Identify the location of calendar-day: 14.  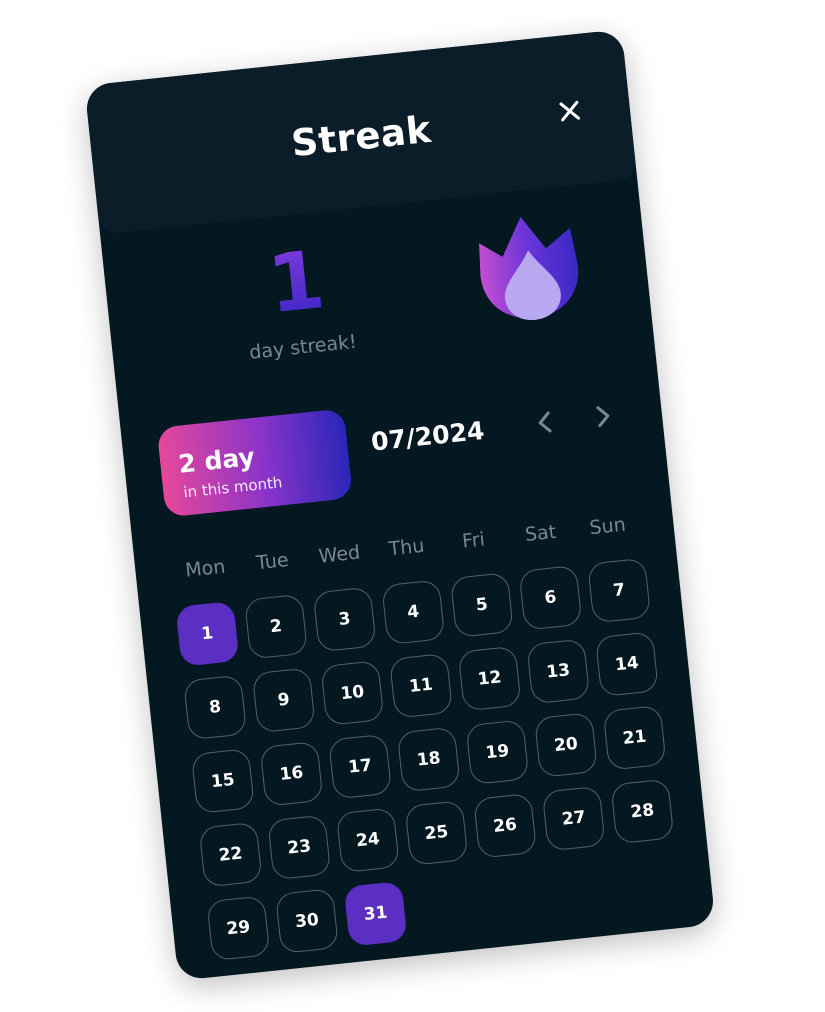
(626, 664).